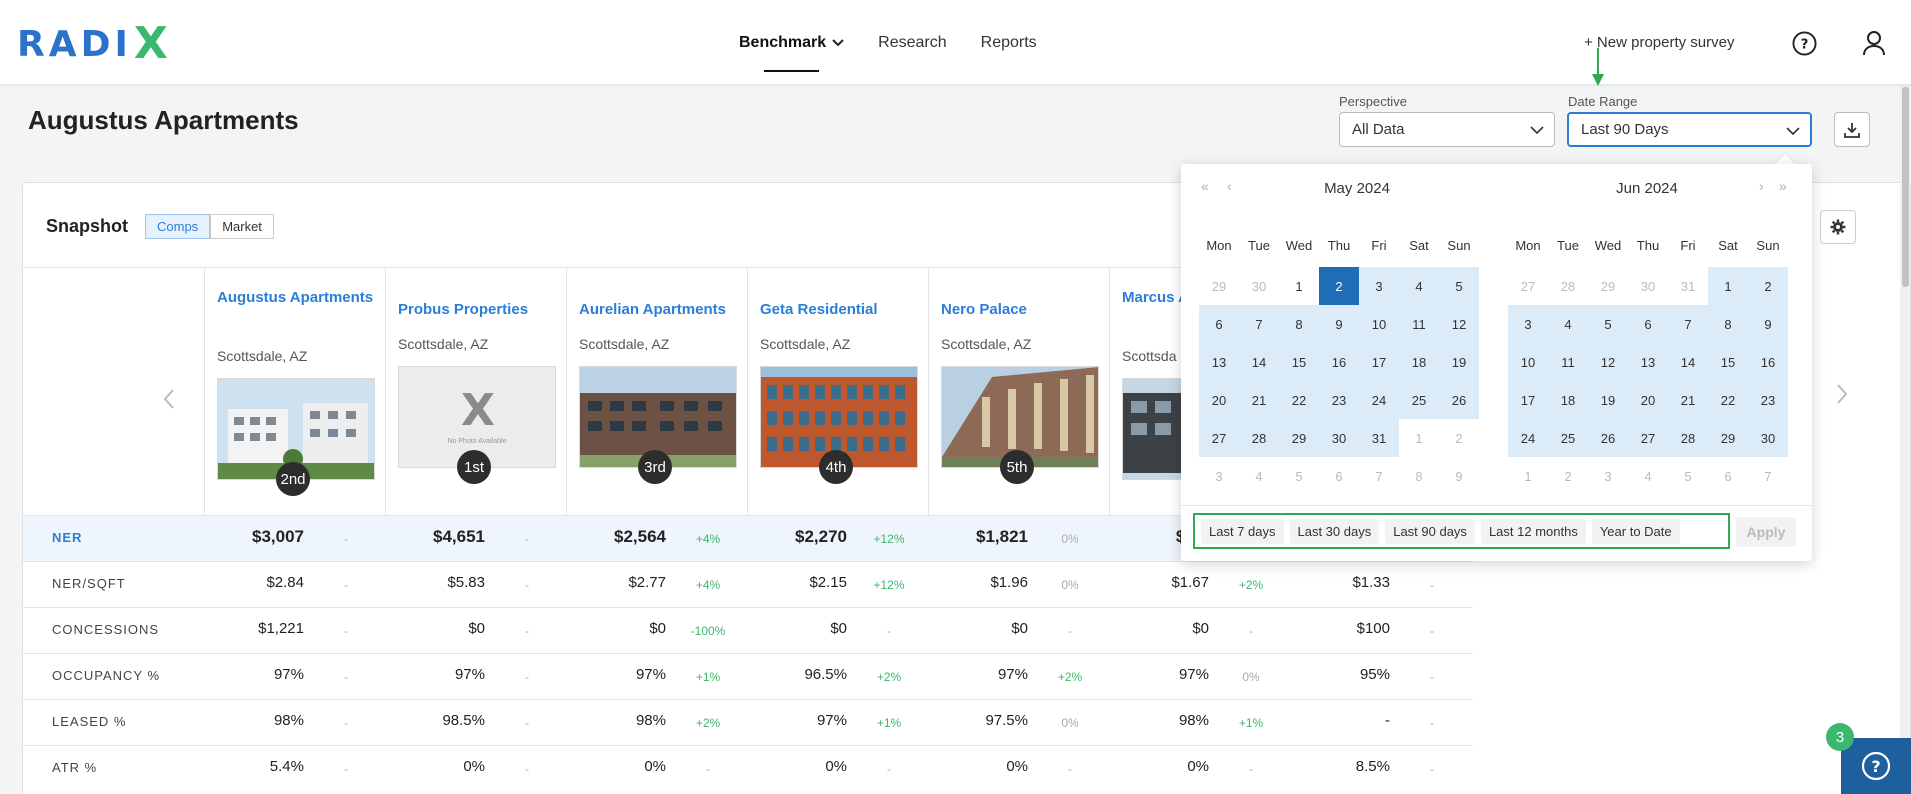  What do you see at coordinates (1635, 531) in the screenshot?
I see `preset-year-to-date: Year to Date` at bounding box center [1635, 531].